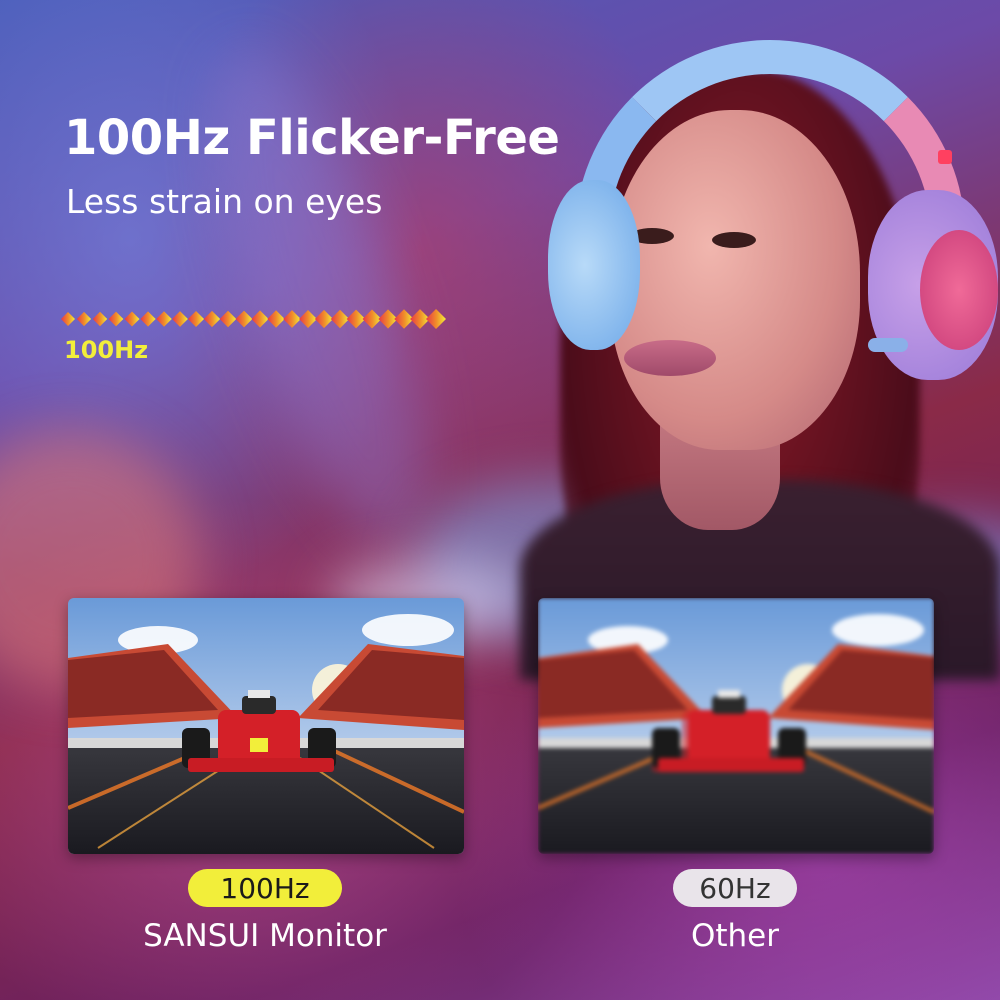 The height and width of the screenshot is (1000, 1000). What do you see at coordinates (735, 936) in the screenshot?
I see `caption-other: Other` at bounding box center [735, 936].